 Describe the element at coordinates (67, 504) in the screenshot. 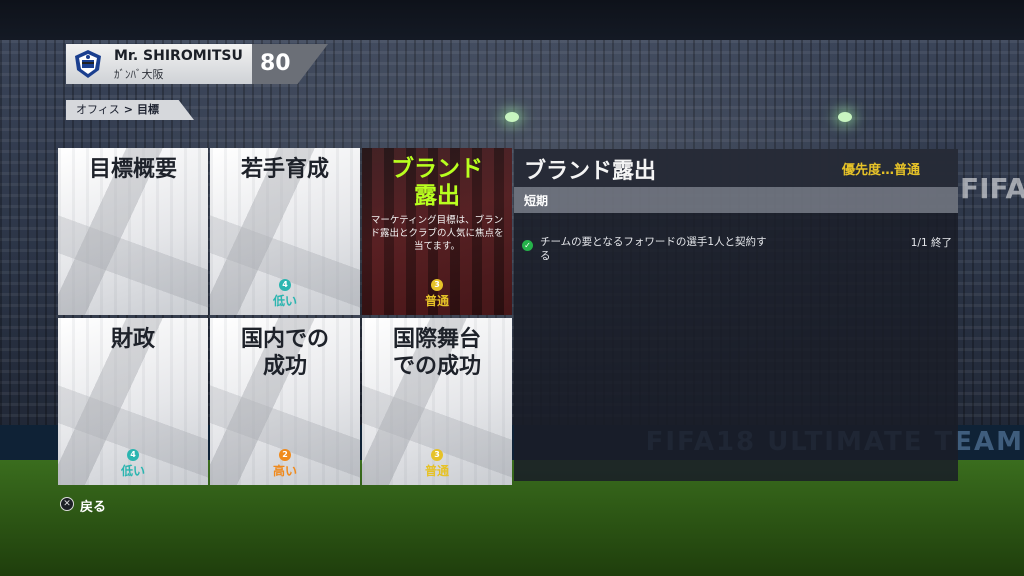

I see `cross-button-icon: ✕` at that location.